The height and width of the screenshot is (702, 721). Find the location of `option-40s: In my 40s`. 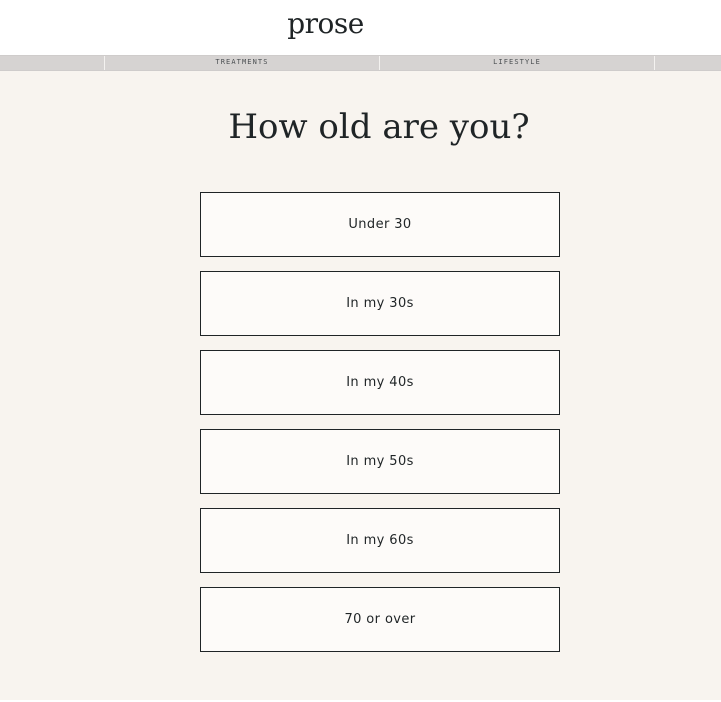

option-40s: In my 40s is located at coordinates (380, 382).